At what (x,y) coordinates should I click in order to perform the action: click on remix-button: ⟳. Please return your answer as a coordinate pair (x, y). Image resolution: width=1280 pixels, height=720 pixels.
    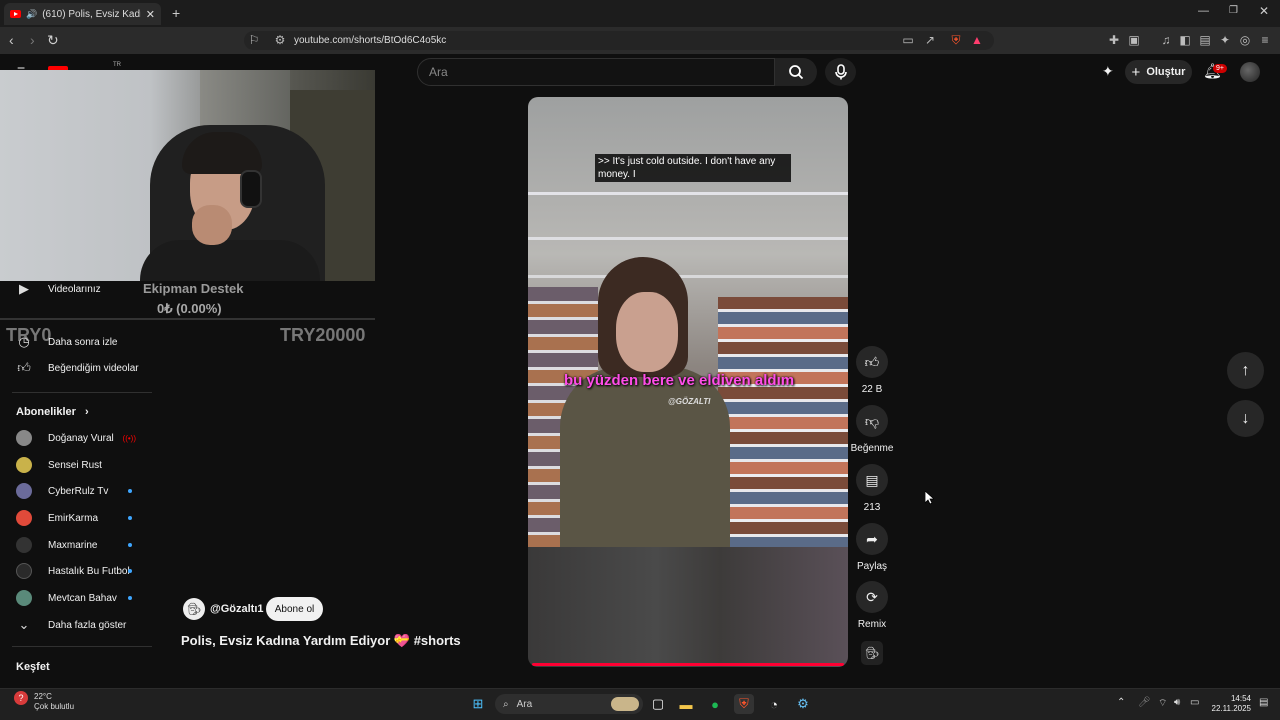
    Looking at the image, I should click on (872, 597).